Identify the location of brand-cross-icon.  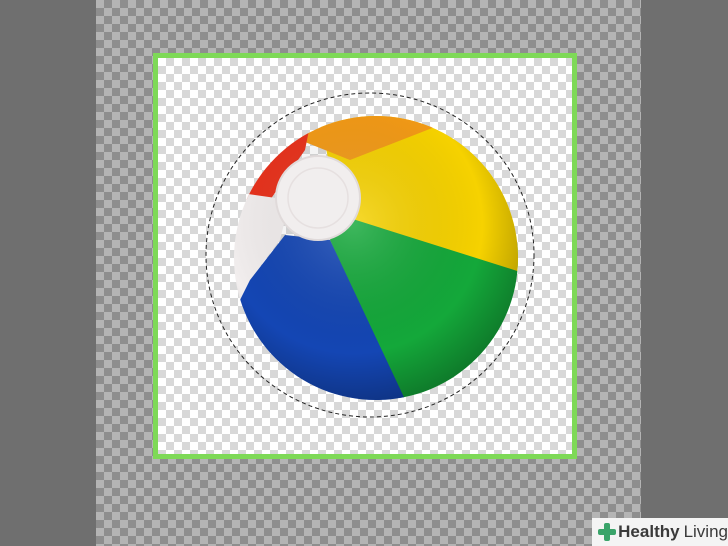
(607, 532).